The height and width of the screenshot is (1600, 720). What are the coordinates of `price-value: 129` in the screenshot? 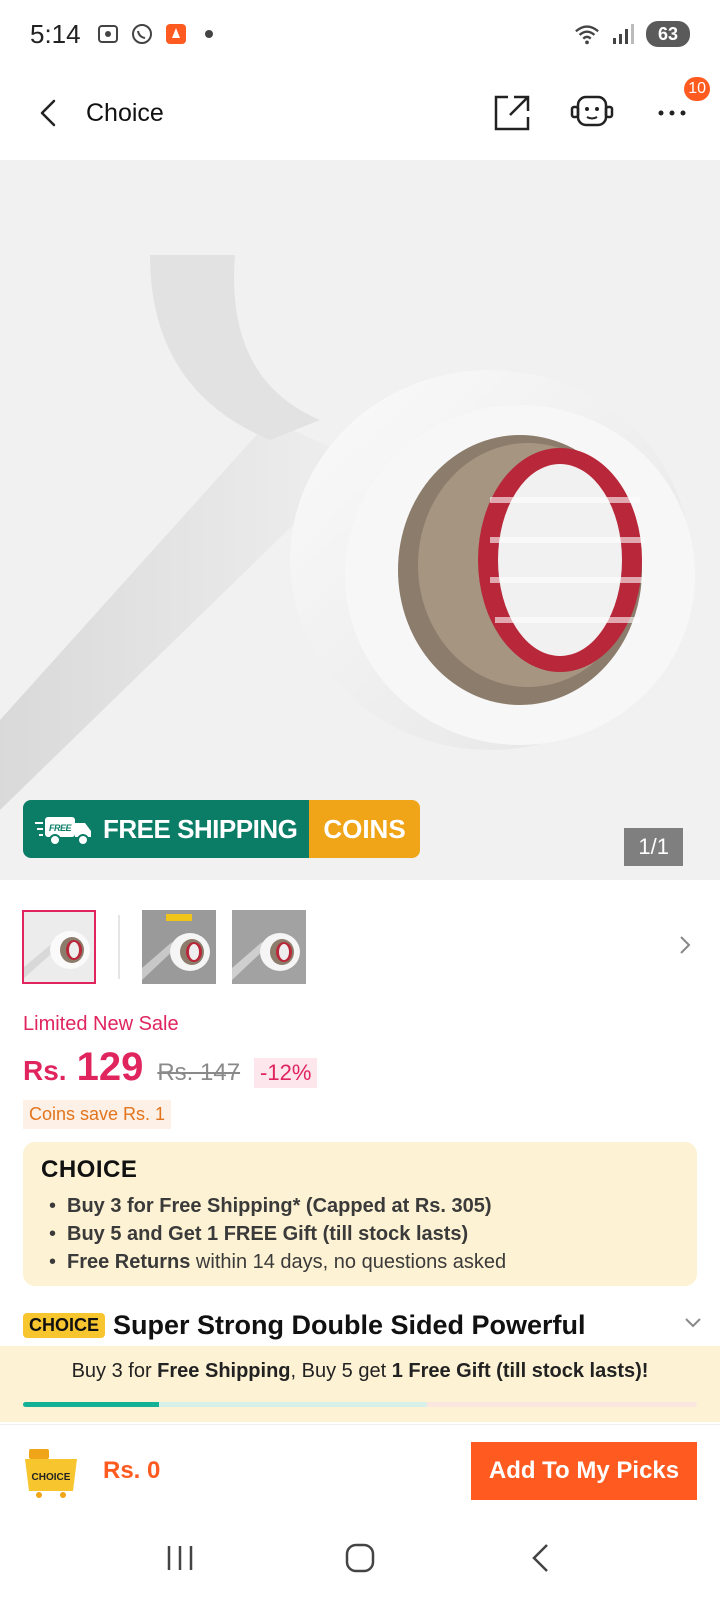 It's located at (110, 1067).